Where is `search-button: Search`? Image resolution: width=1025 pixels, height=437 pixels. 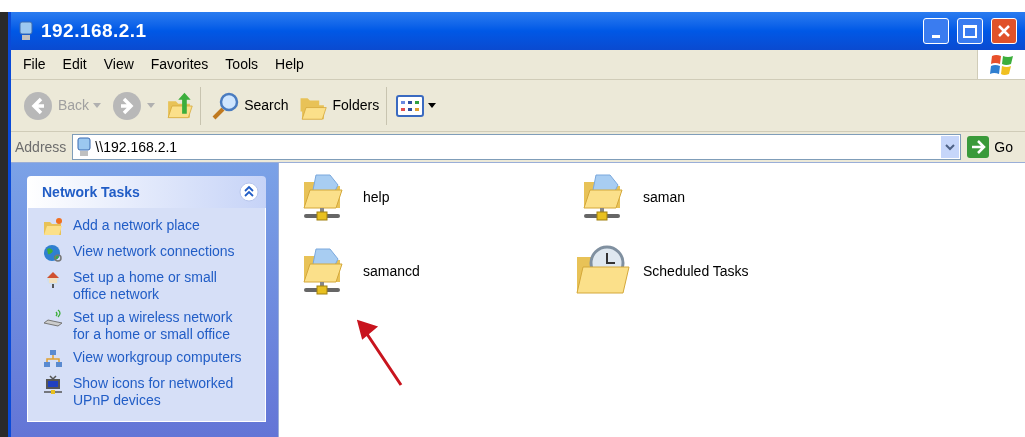
search-button: Search is located at coordinates (249, 105).